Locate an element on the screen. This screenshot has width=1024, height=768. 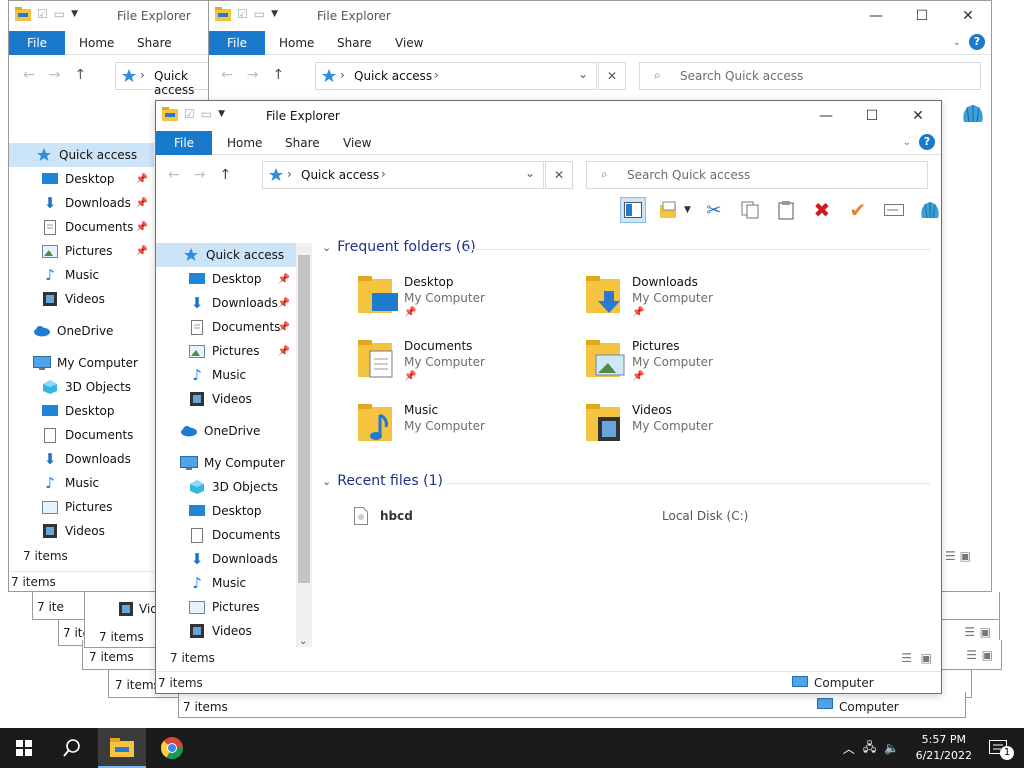
rename-icon is located at coordinates (894, 210).